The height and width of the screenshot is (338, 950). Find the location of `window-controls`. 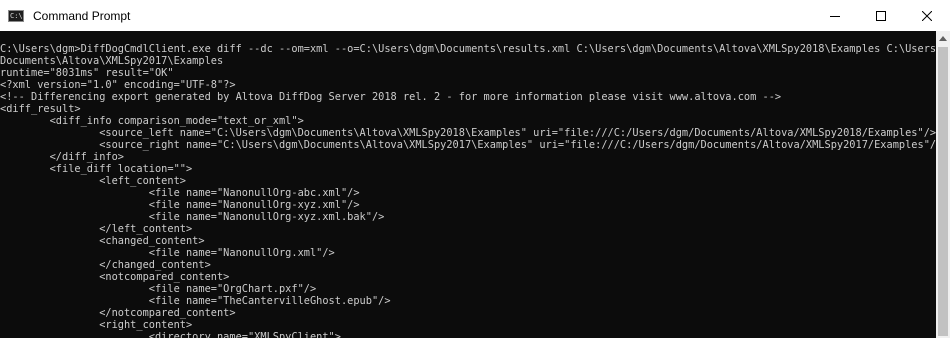

window-controls is located at coordinates (881, 15).